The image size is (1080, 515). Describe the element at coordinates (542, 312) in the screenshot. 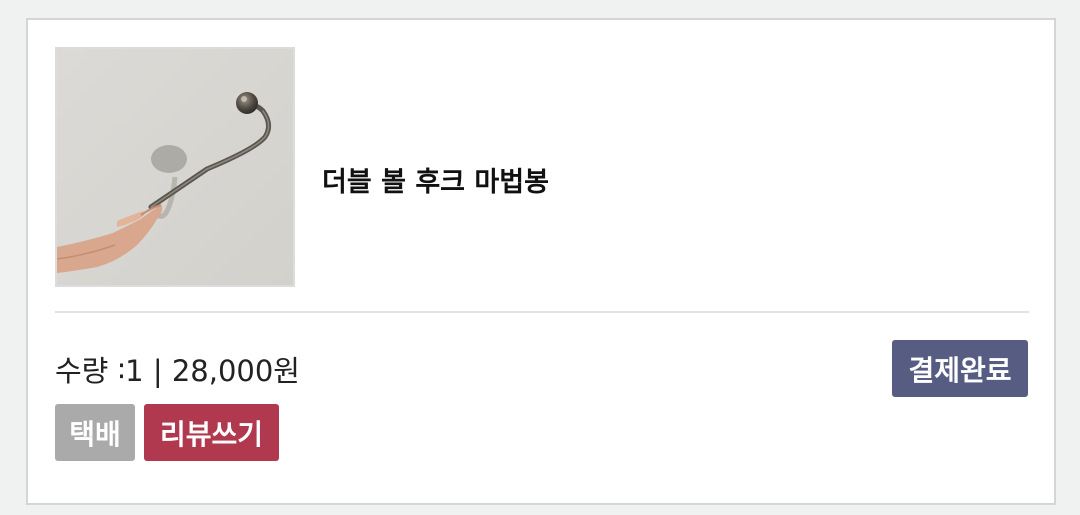

I see `section-divider` at that location.